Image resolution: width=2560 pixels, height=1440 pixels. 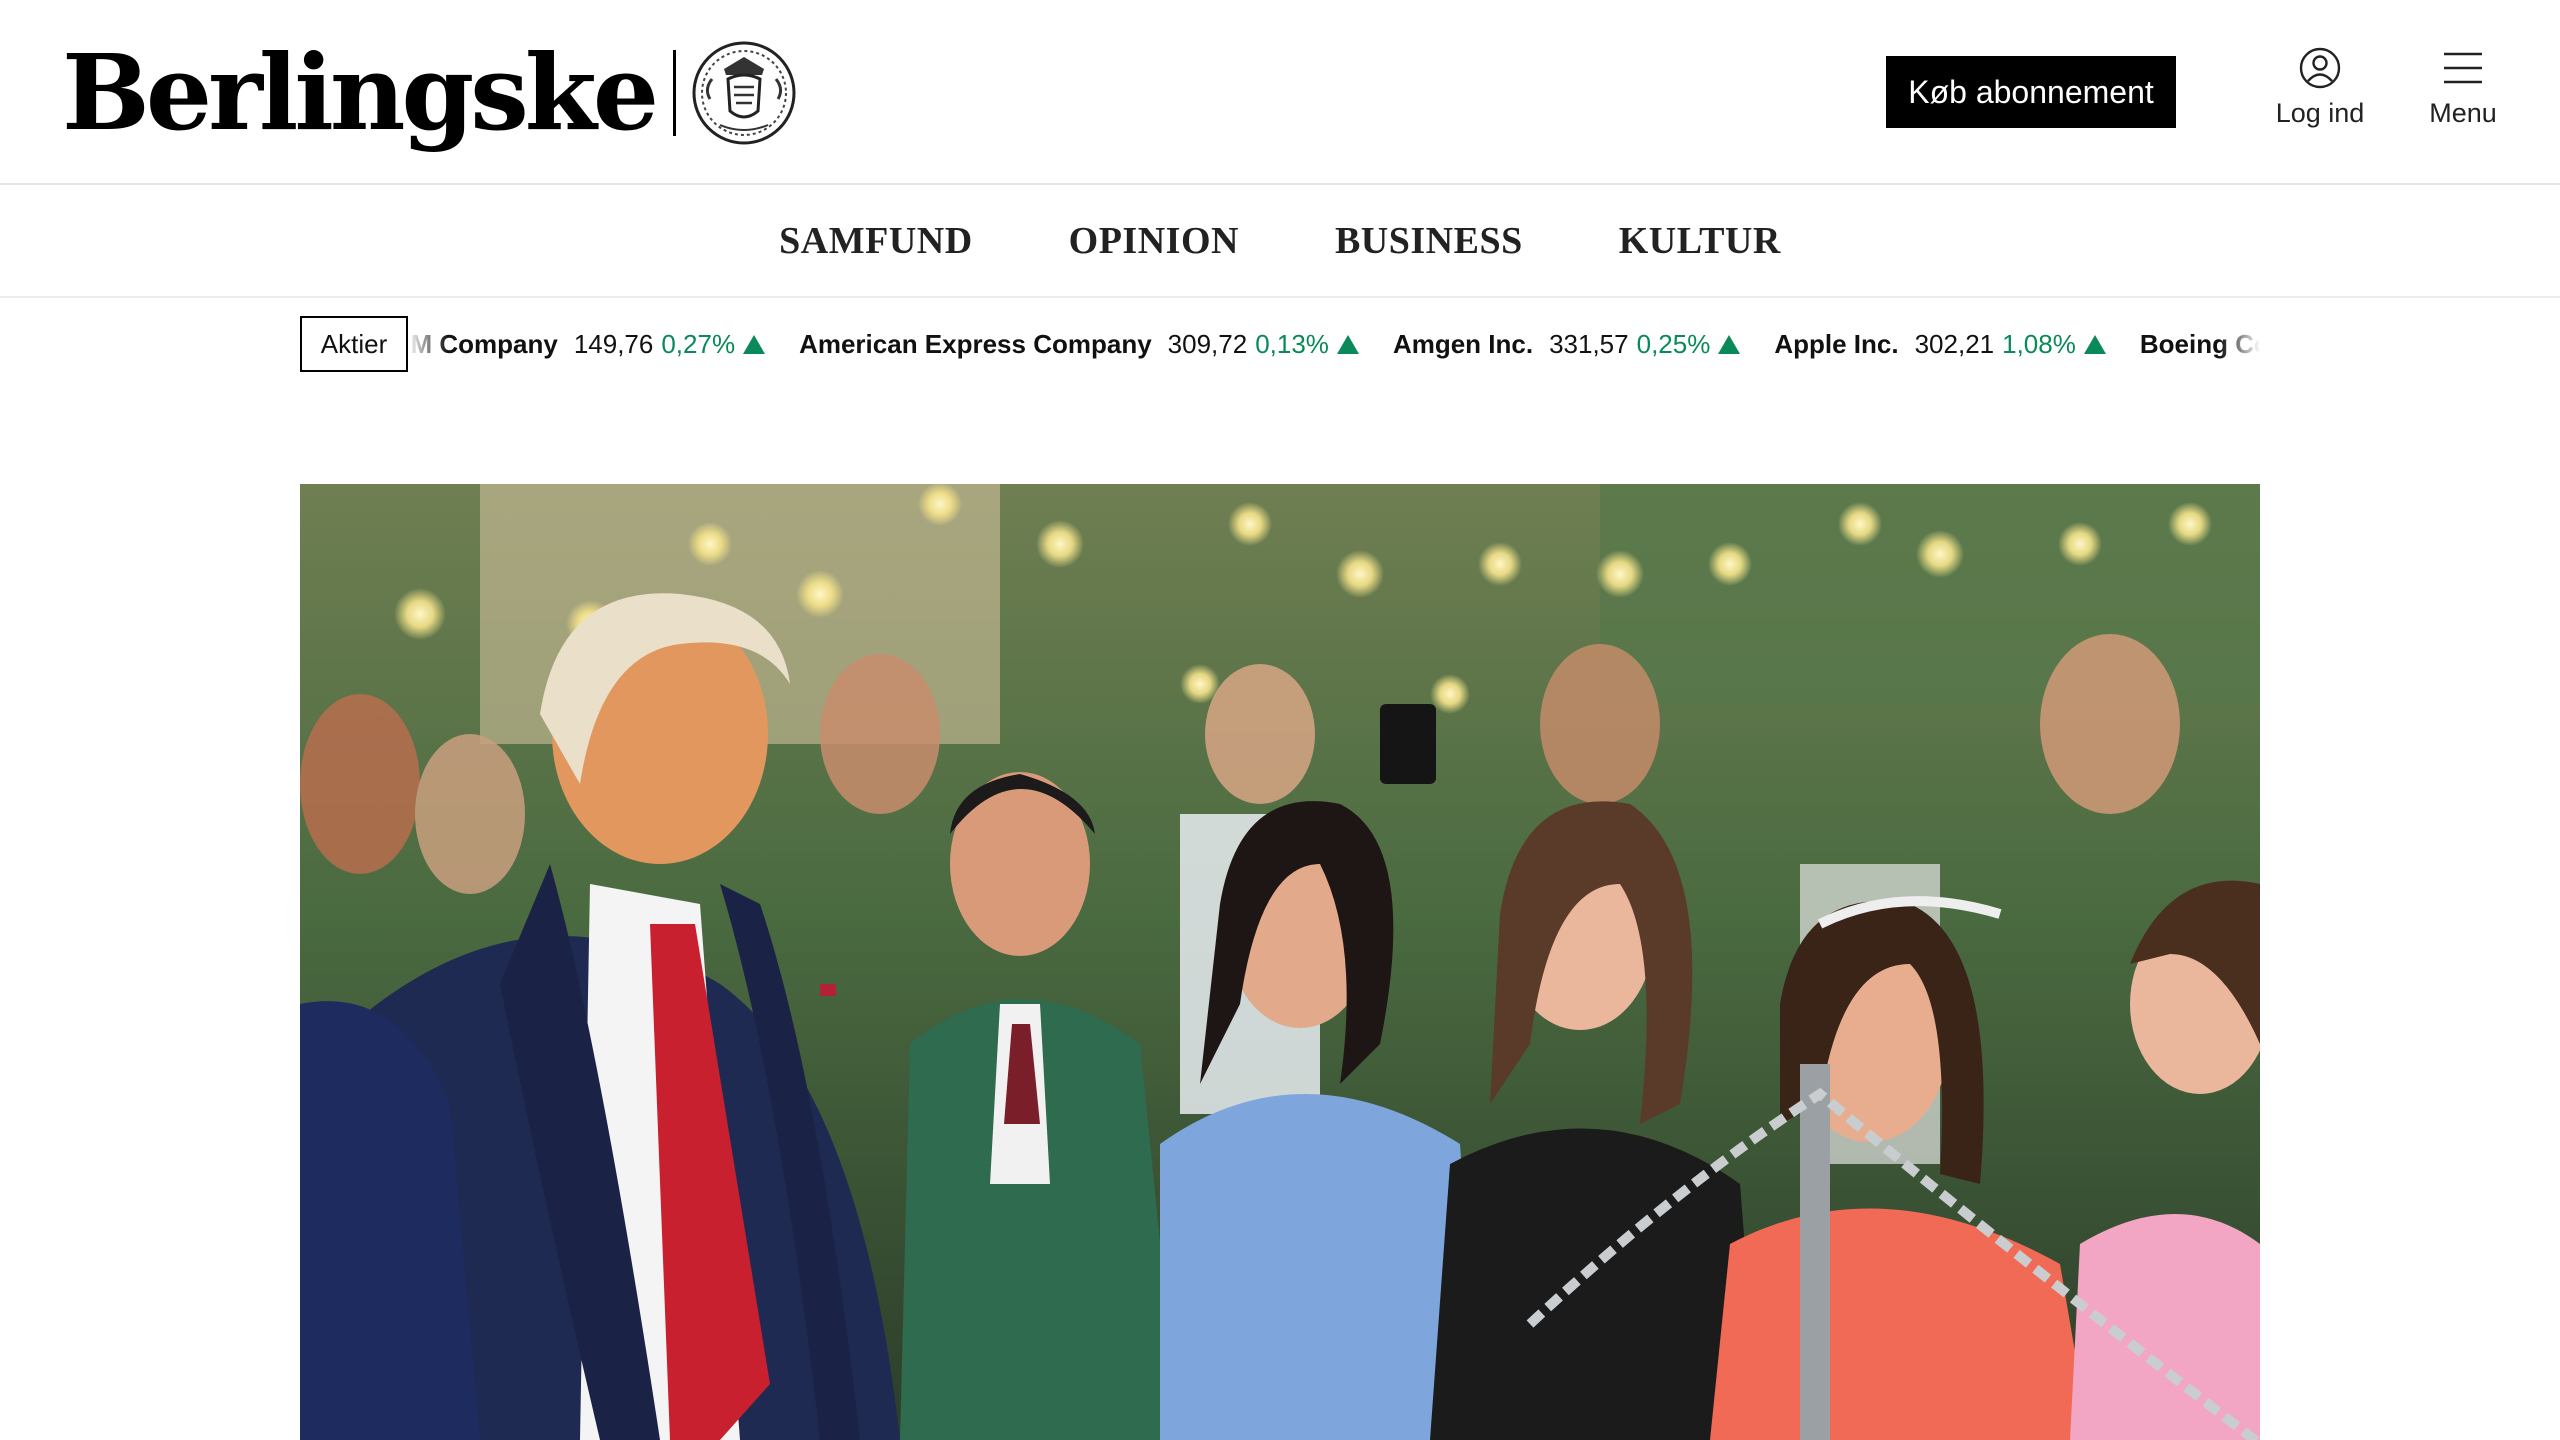 What do you see at coordinates (674, 93) in the screenshot?
I see `logo-divider` at bounding box center [674, 93].